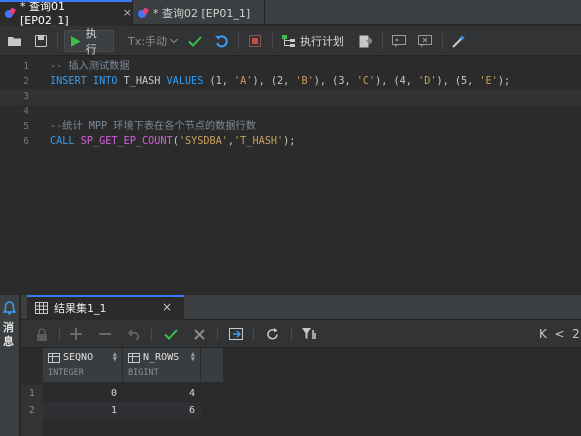  I want to click on editor-toolbar: 执行 Tx:手动 执行计划, so click(290, 41).